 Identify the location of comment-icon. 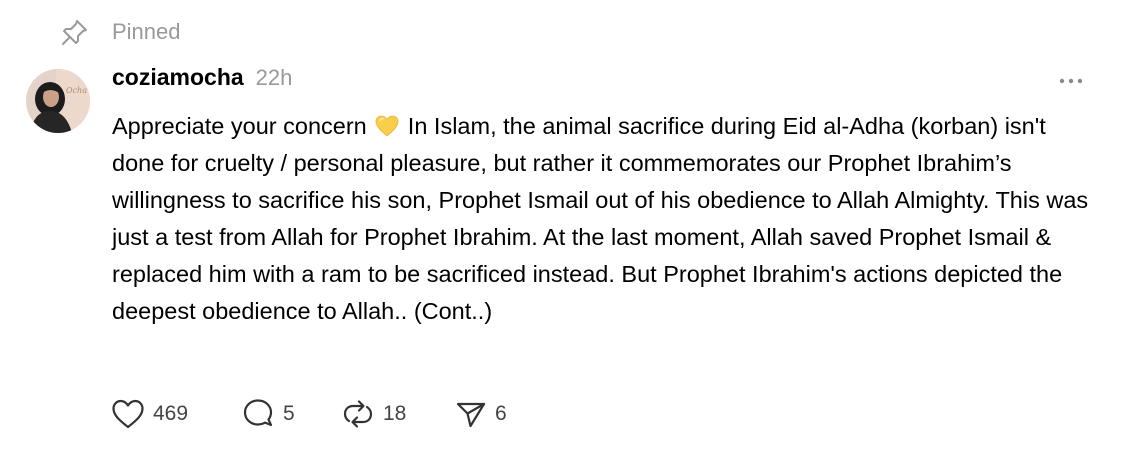
(258, 413).